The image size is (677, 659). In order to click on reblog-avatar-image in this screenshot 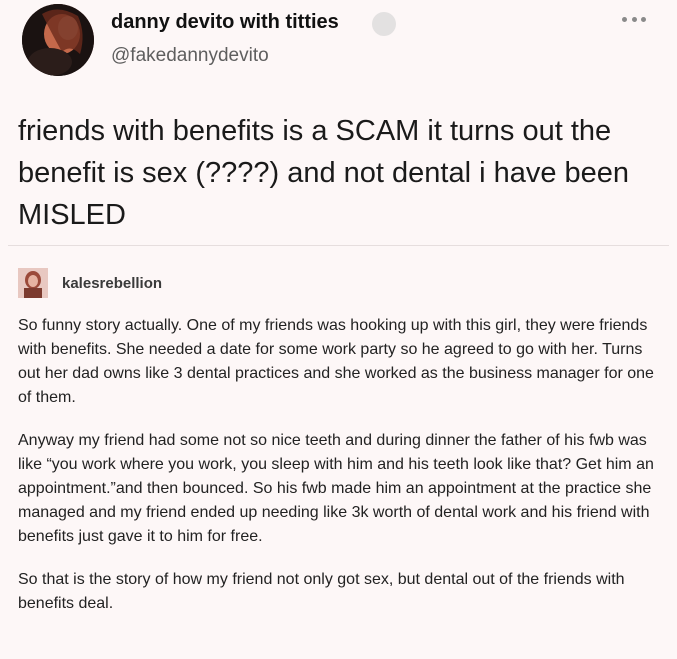, I will do `click(33, 283)`.